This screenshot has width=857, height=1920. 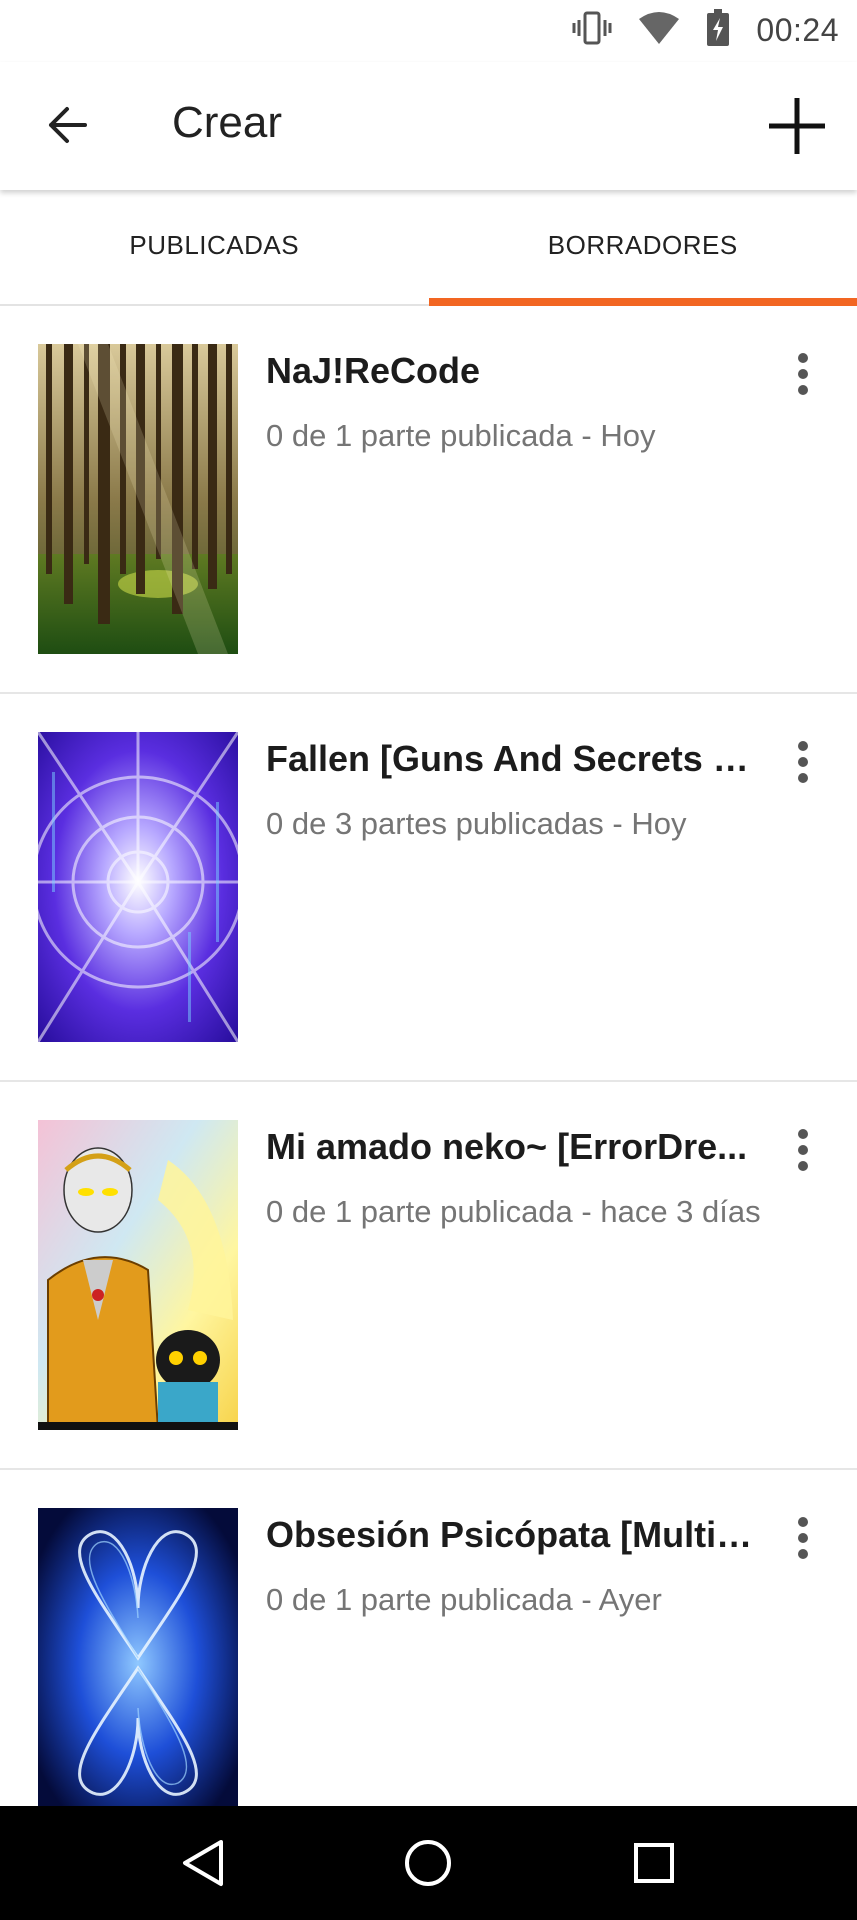 I want to click on system-nav-bar, so click(x=428, y=1863).